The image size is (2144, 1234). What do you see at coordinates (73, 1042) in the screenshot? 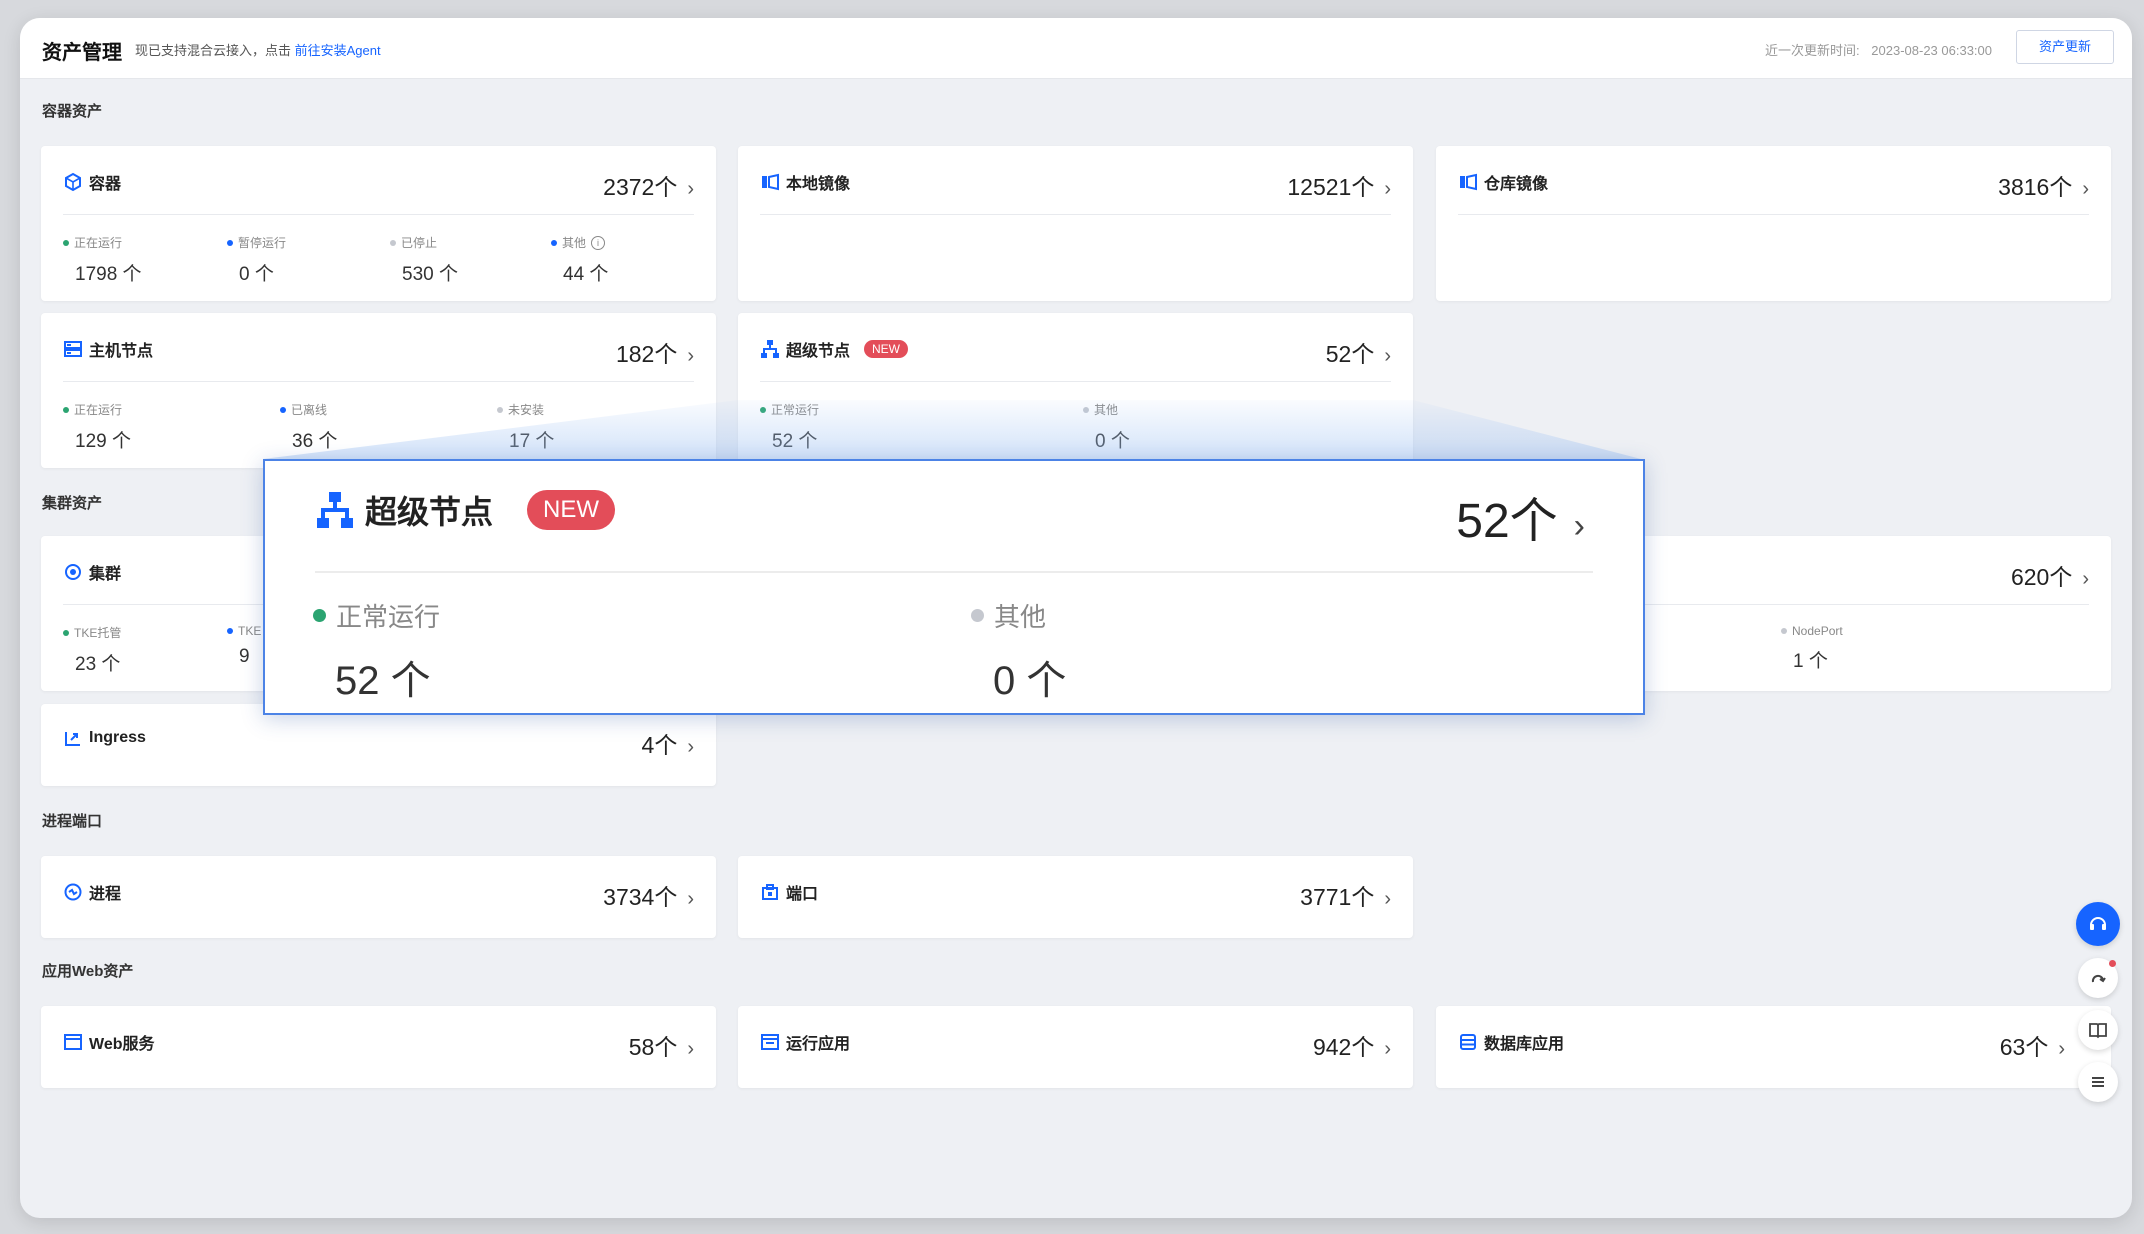
I see `web-window-icon` at bounding box center [73, 1042].